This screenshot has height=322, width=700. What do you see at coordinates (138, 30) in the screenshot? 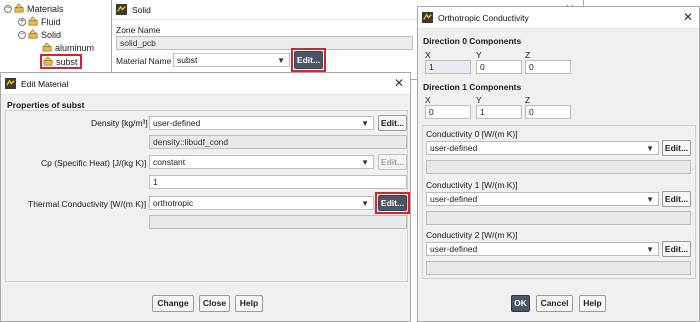
I see `zone-name-label: Zone Name` at bounding box center [138, 30].